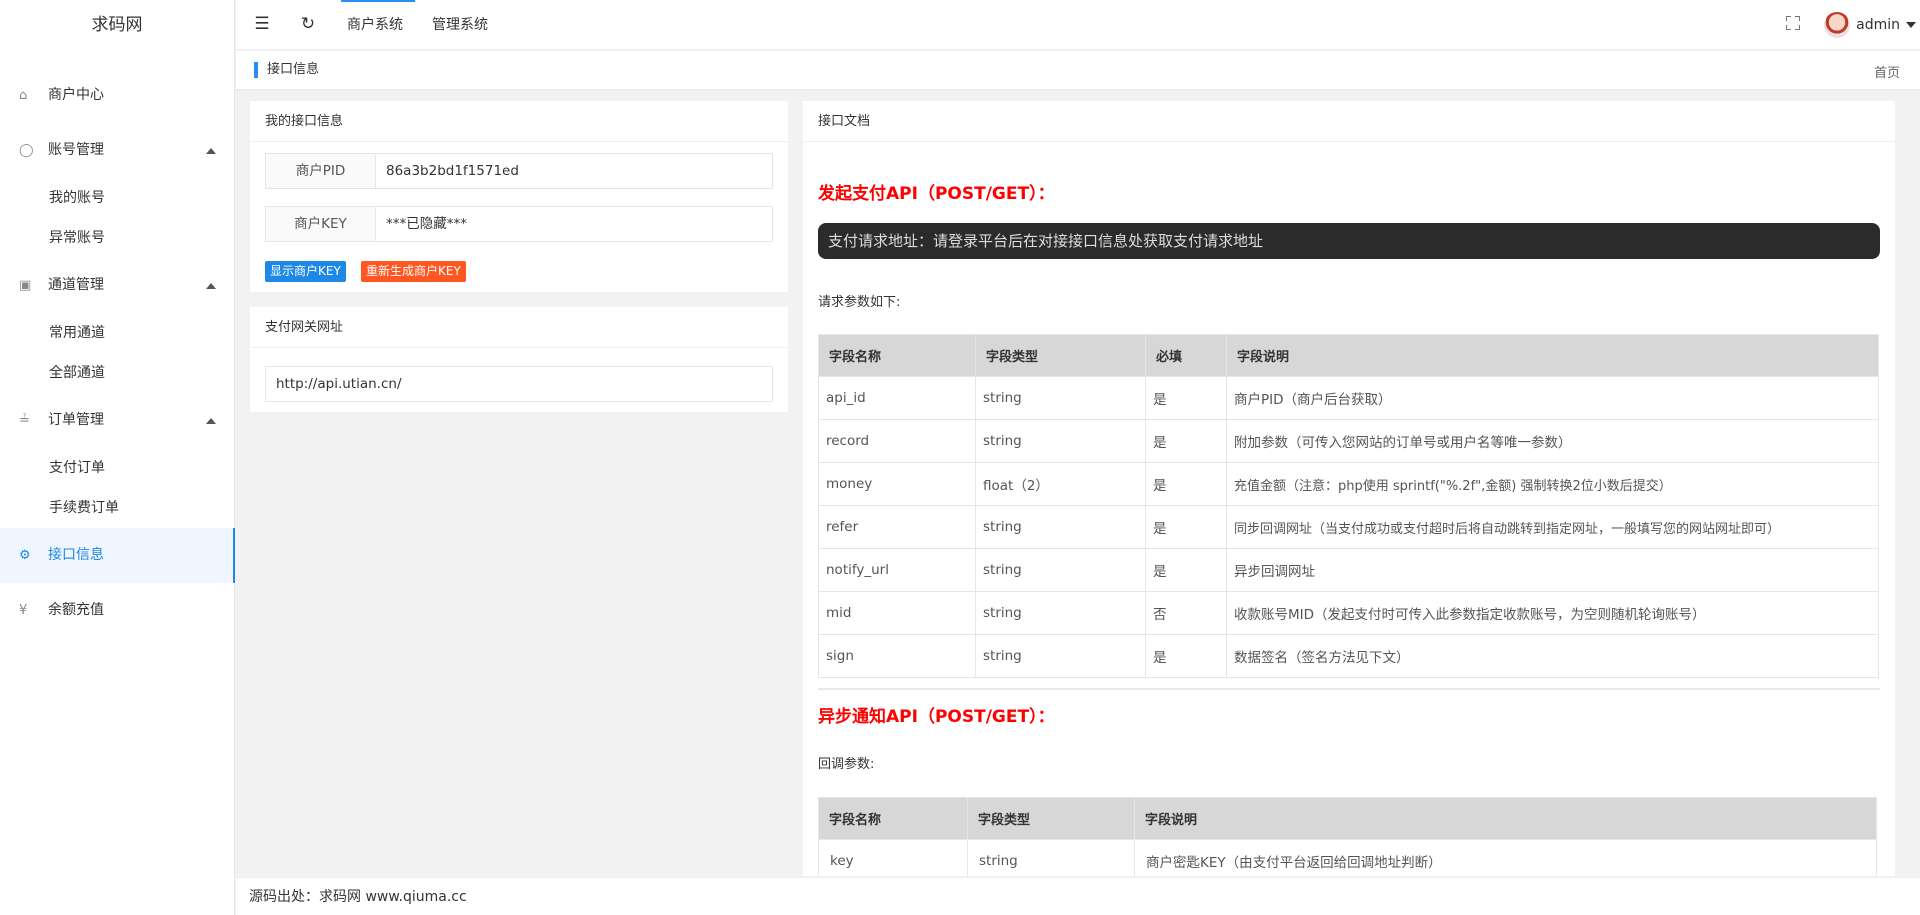 This screenshot has height=915, width=1920. What do you see at coordinates (117, 610) in the screenshot?
I see `sidebar-item-balance-recharge: ¥ 余额充值` at bounding box center [117, 610].